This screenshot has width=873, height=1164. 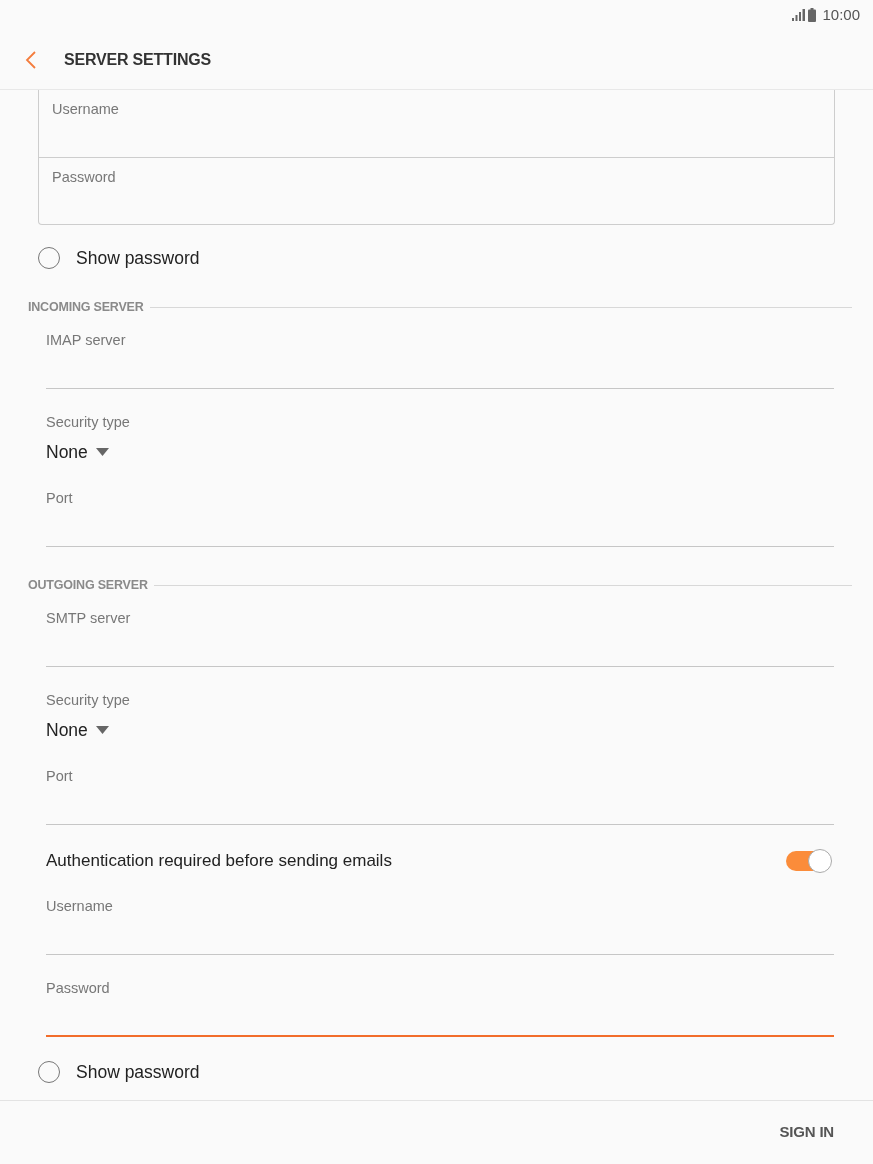 I want to click on status-time: 10:00, so click(x=841, y=14).